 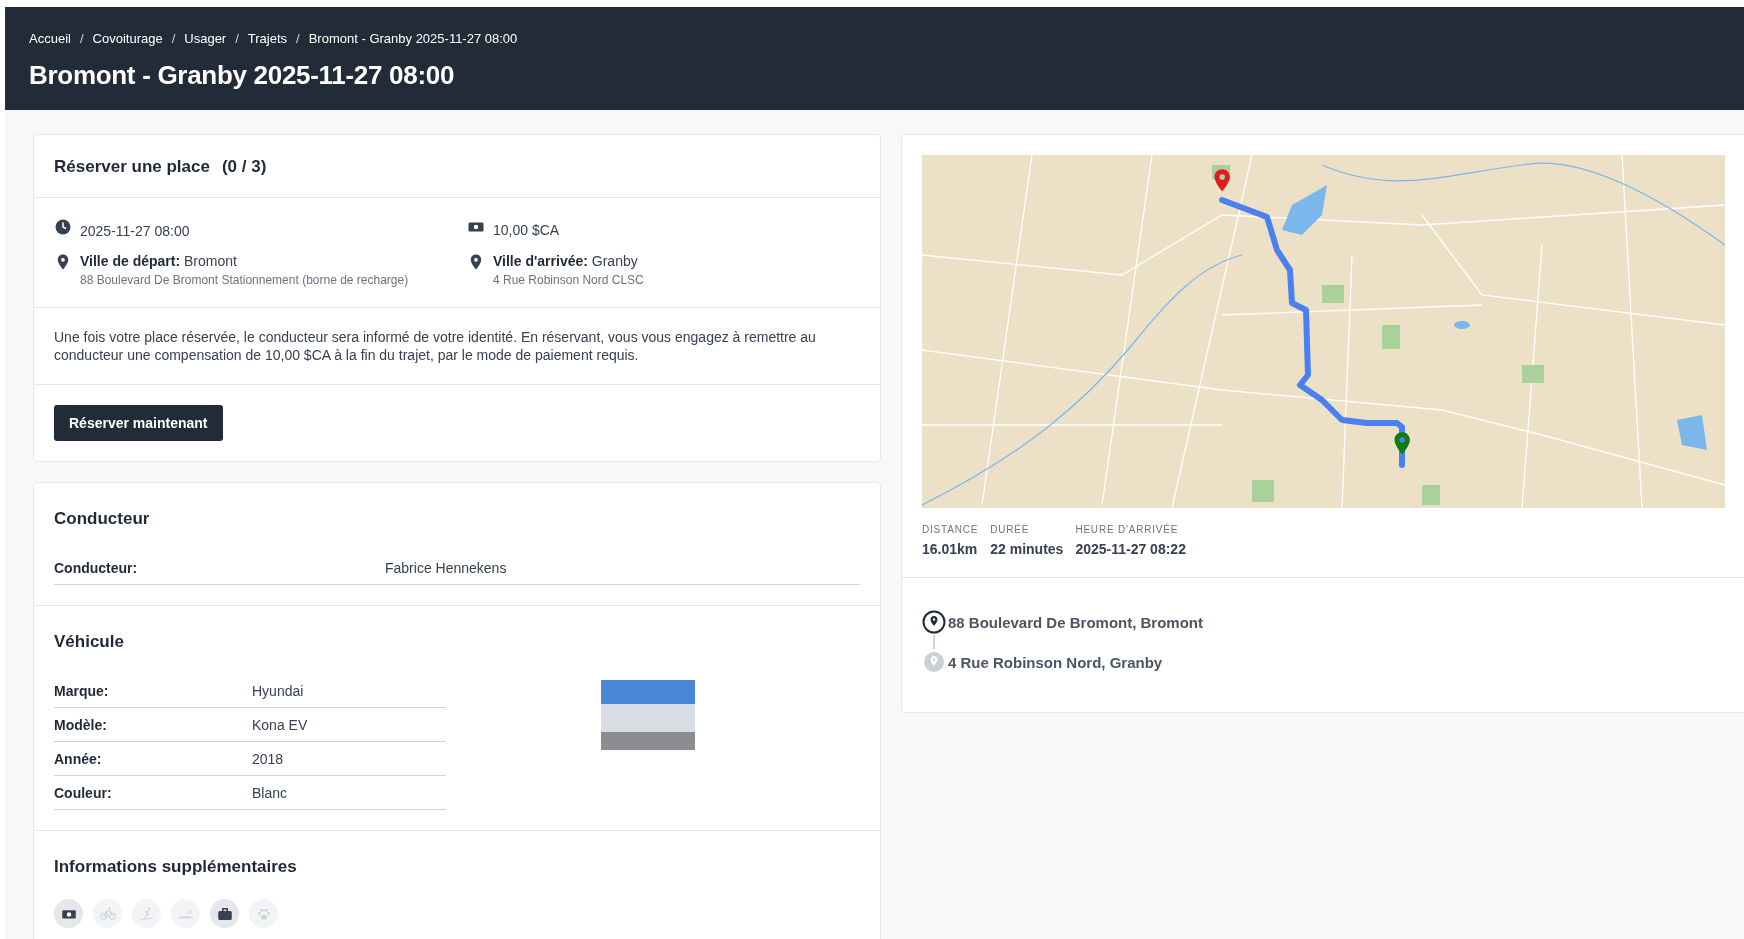 What do you see at coordinates (1027, 549) in the screenshot?
I see `stat-value: 22 minutes` at bounding box center [1027, 549].